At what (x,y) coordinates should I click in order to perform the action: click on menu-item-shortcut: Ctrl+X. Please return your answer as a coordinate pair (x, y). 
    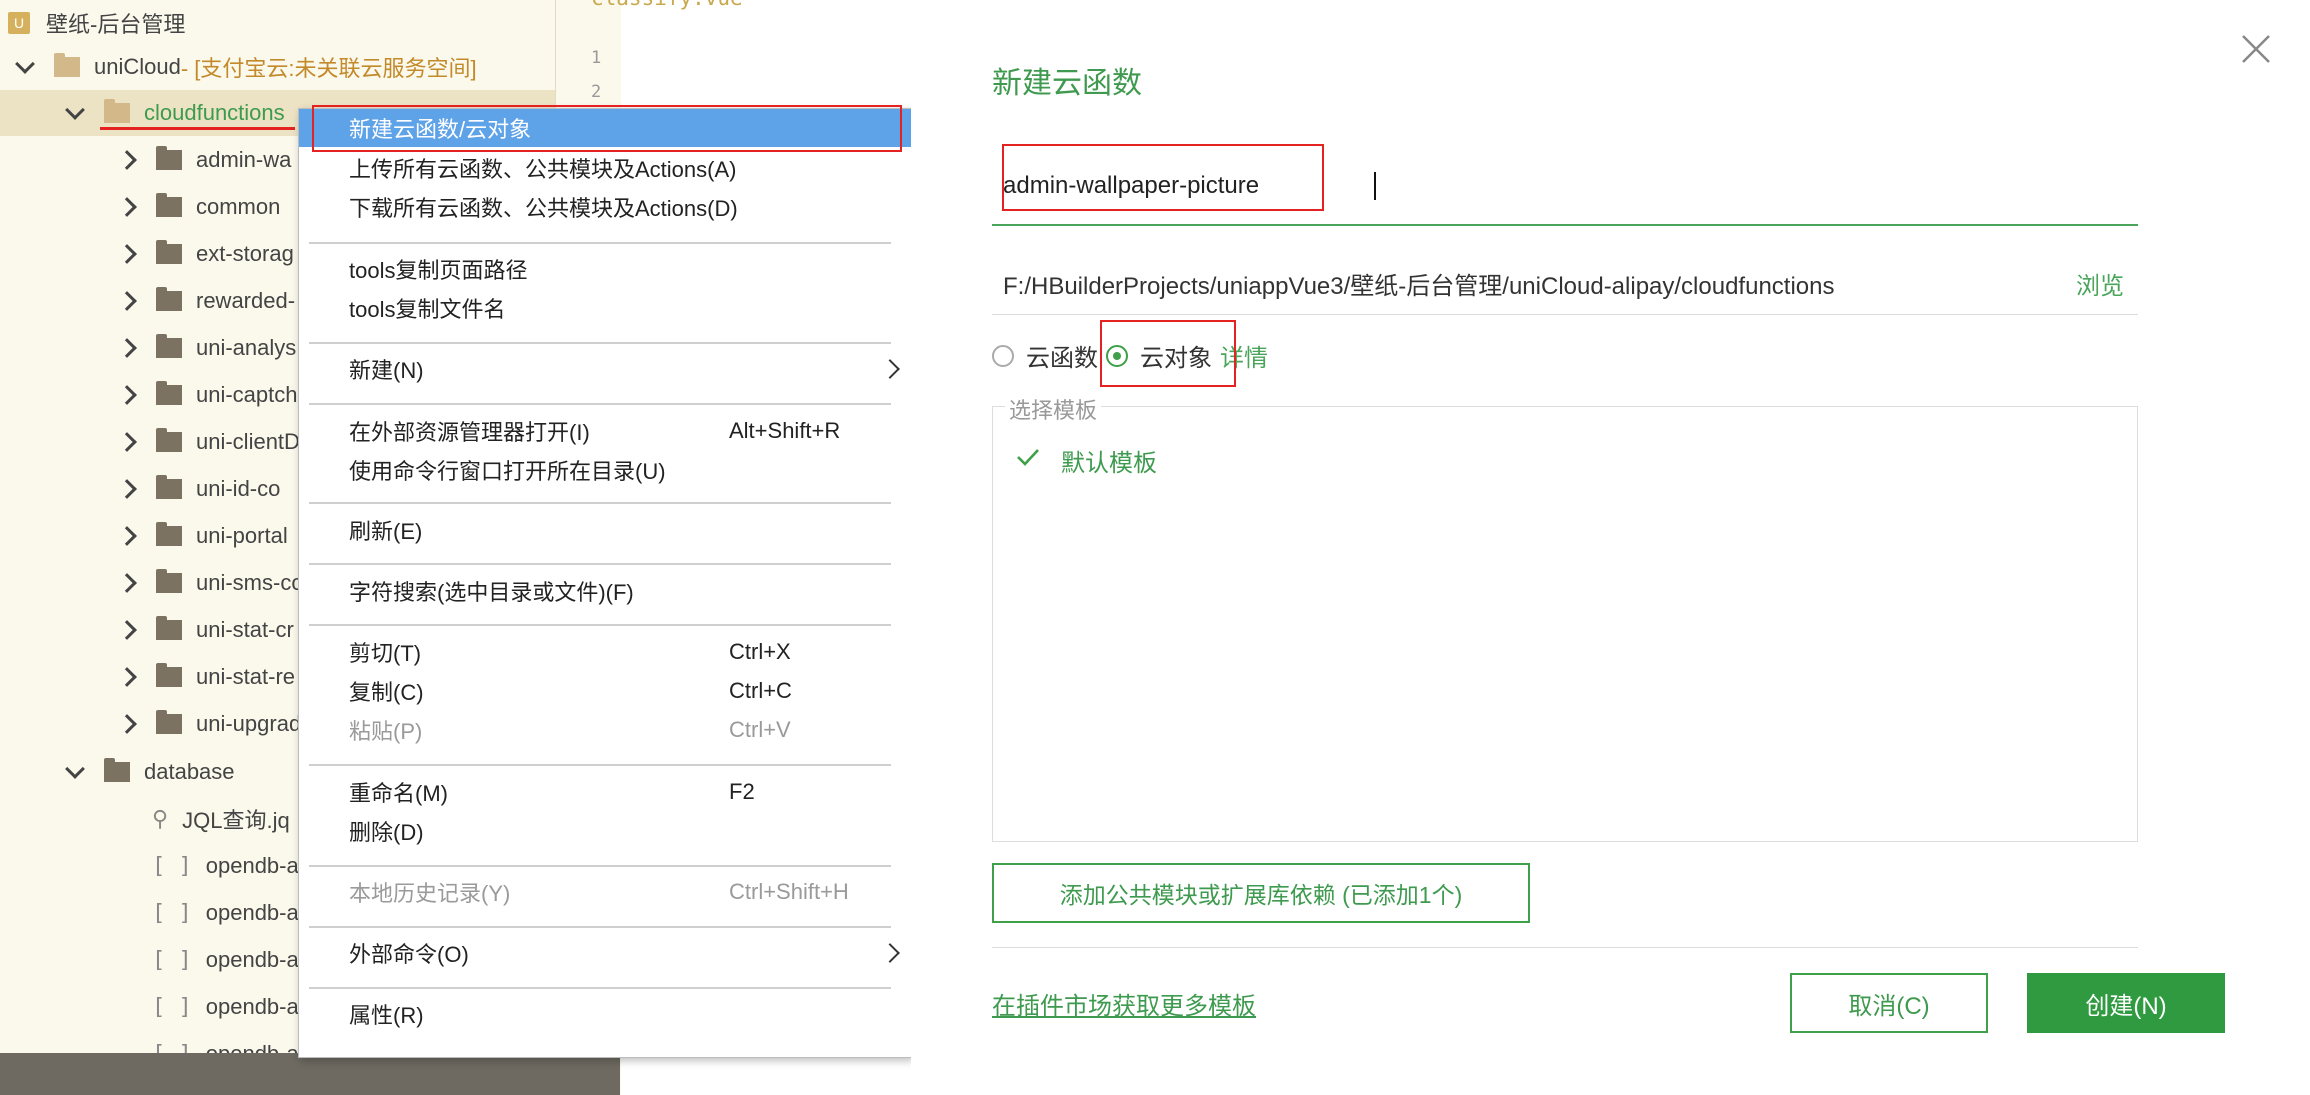
    Looking at the image, I should click on (760, 651).